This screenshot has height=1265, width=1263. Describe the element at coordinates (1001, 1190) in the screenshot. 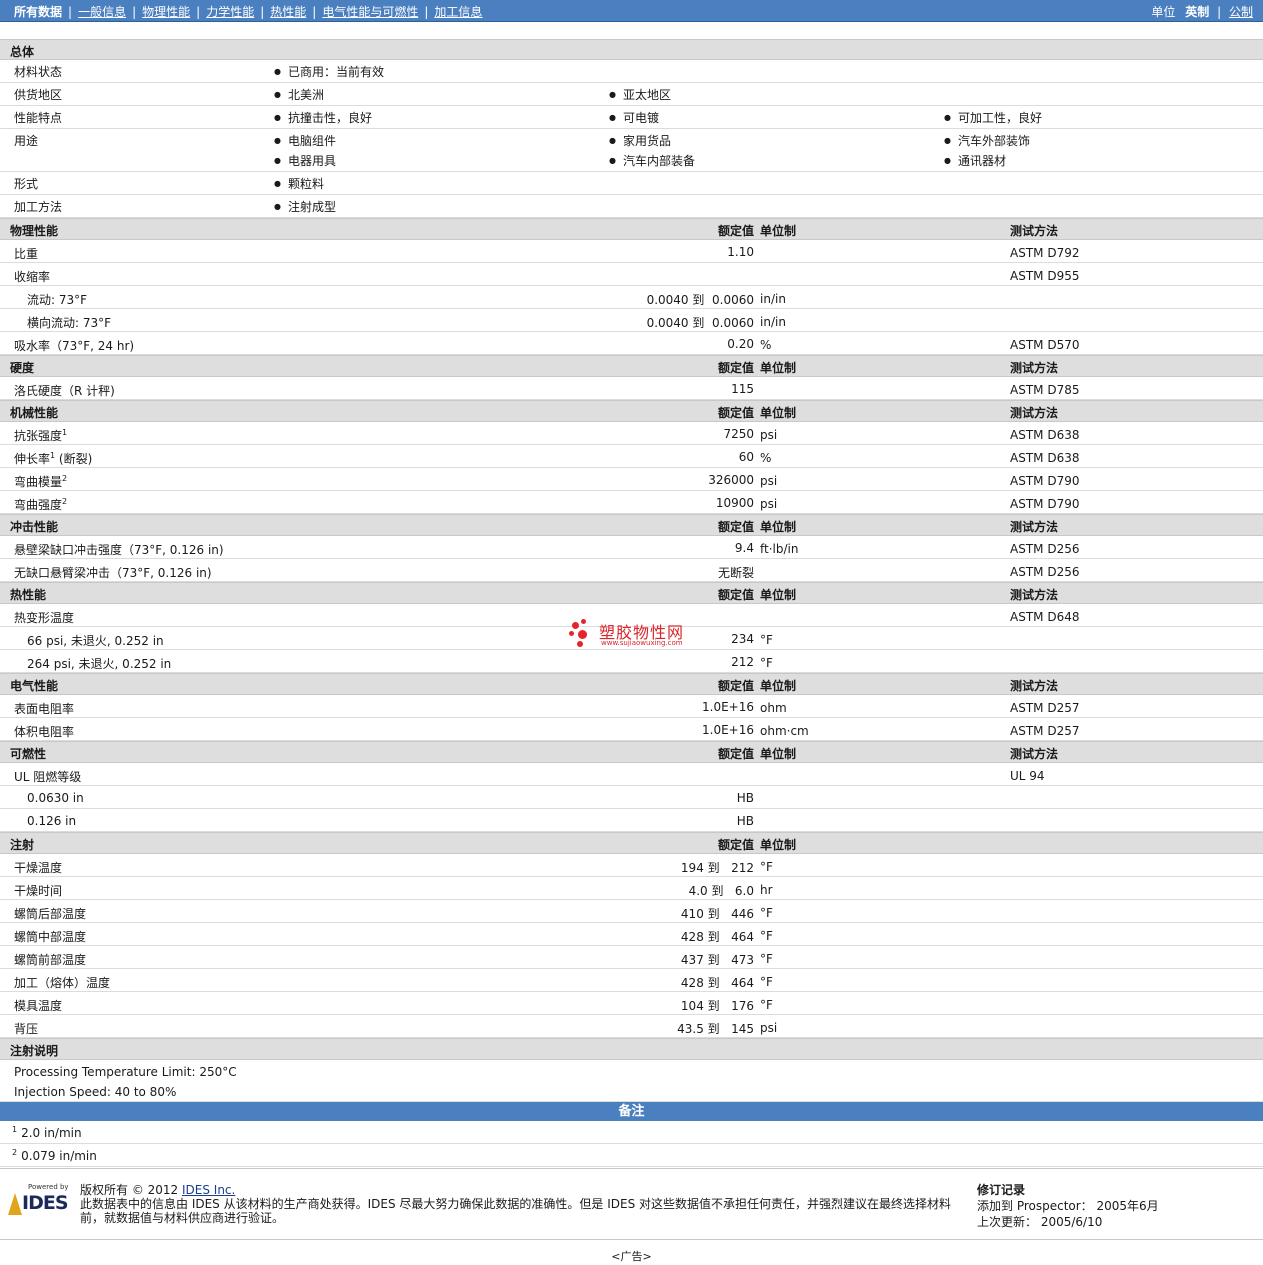

I see `revision-title: 修订记录` at that location.